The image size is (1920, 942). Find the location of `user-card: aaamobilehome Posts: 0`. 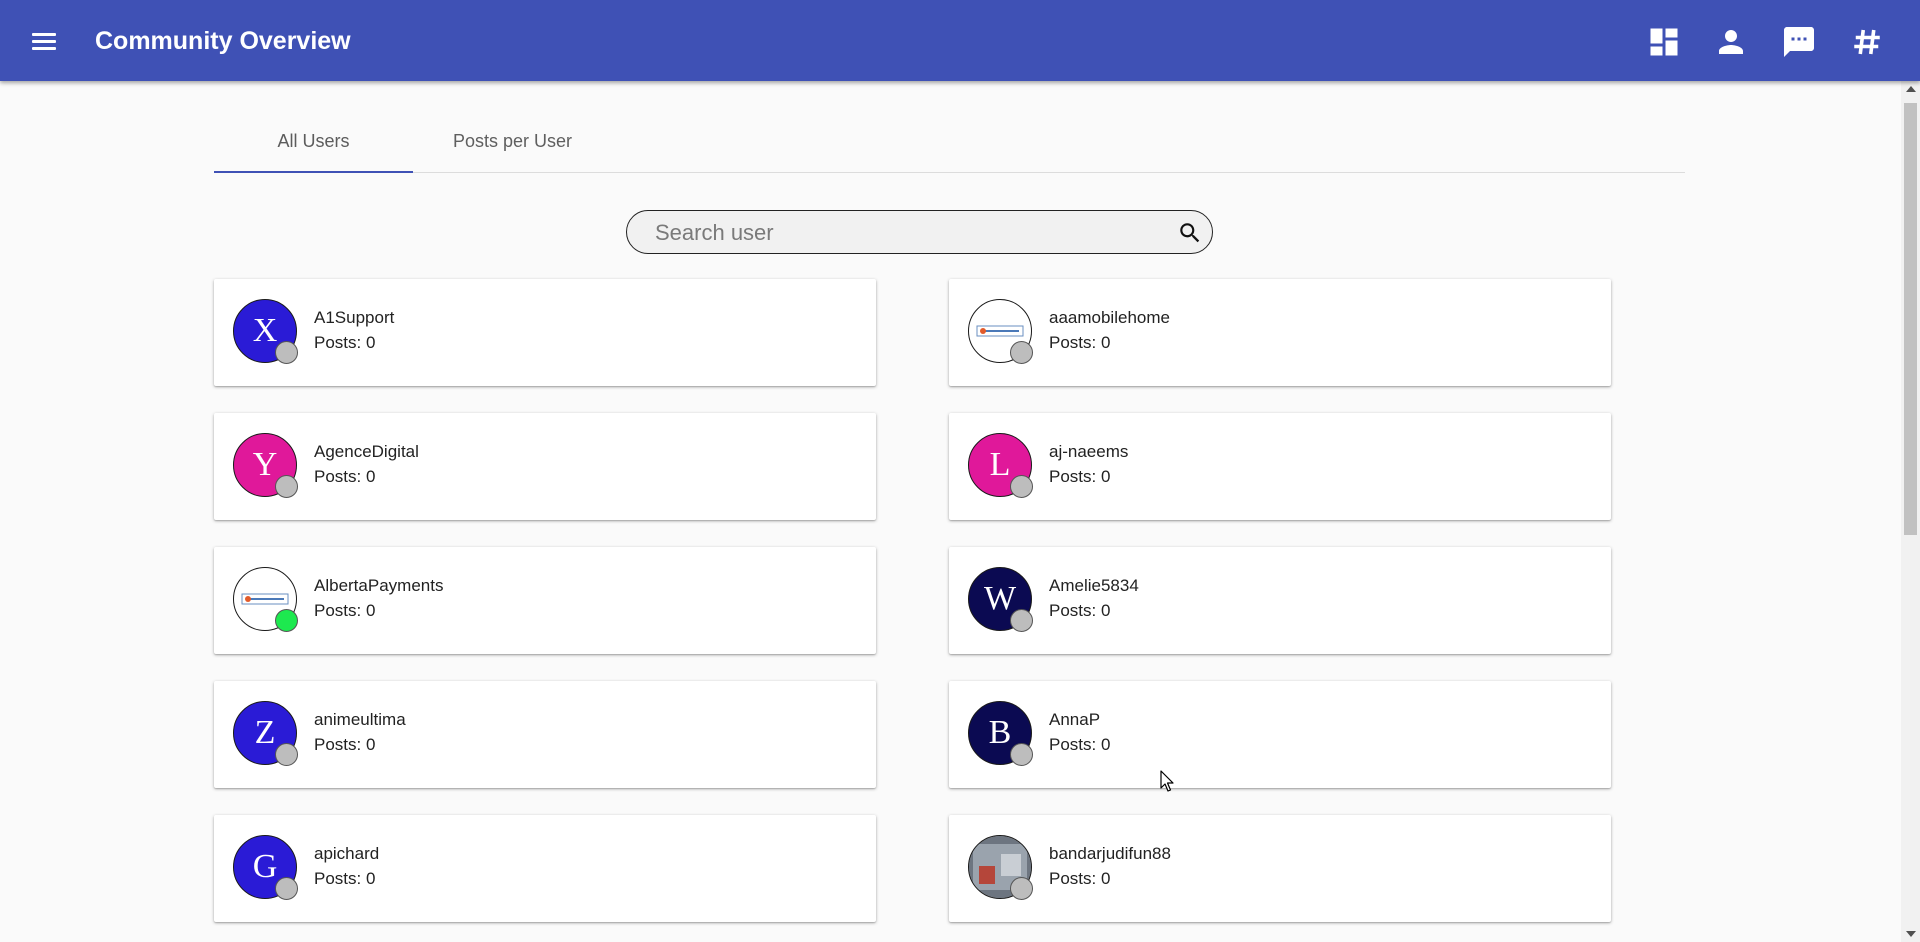

user-card: aaamobilehome Posts: 0 is located at coordinates (1280, 332).